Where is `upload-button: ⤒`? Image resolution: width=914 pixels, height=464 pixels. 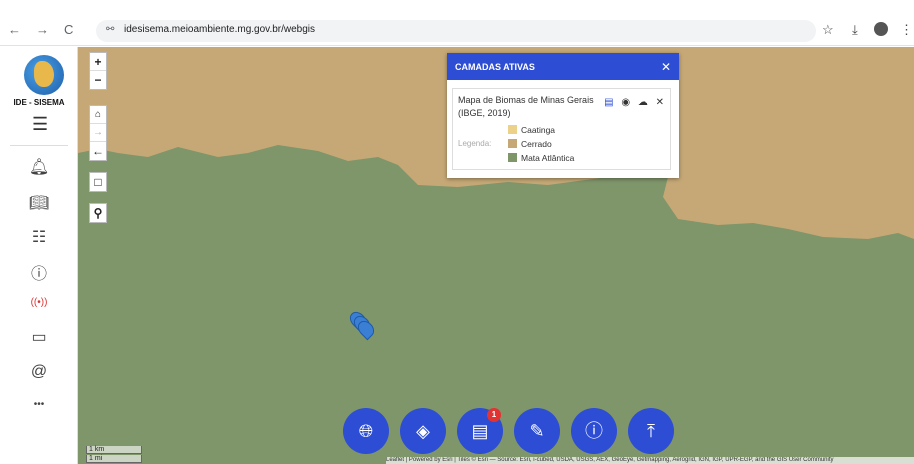
upload-button: ⤒ is located at coordinates (651, 431).